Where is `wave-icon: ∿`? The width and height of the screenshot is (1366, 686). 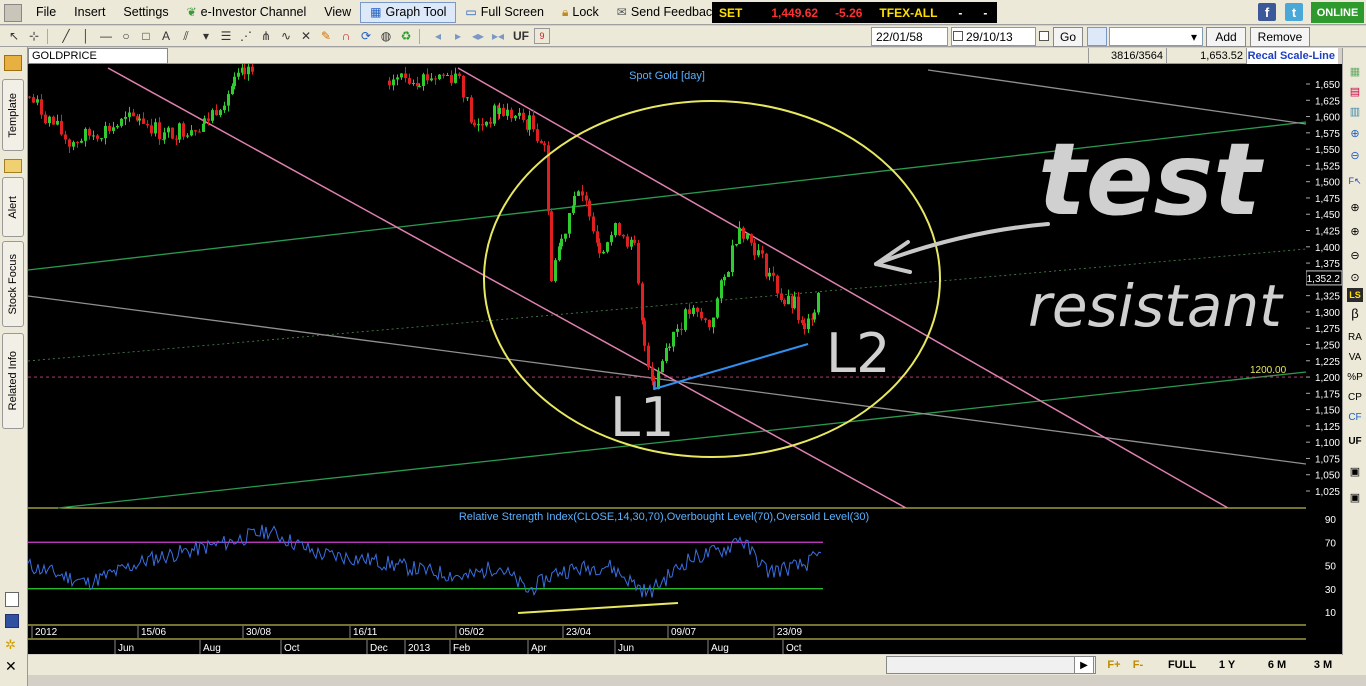
wave-icon: ∿ is located at coordinates (286, 36).